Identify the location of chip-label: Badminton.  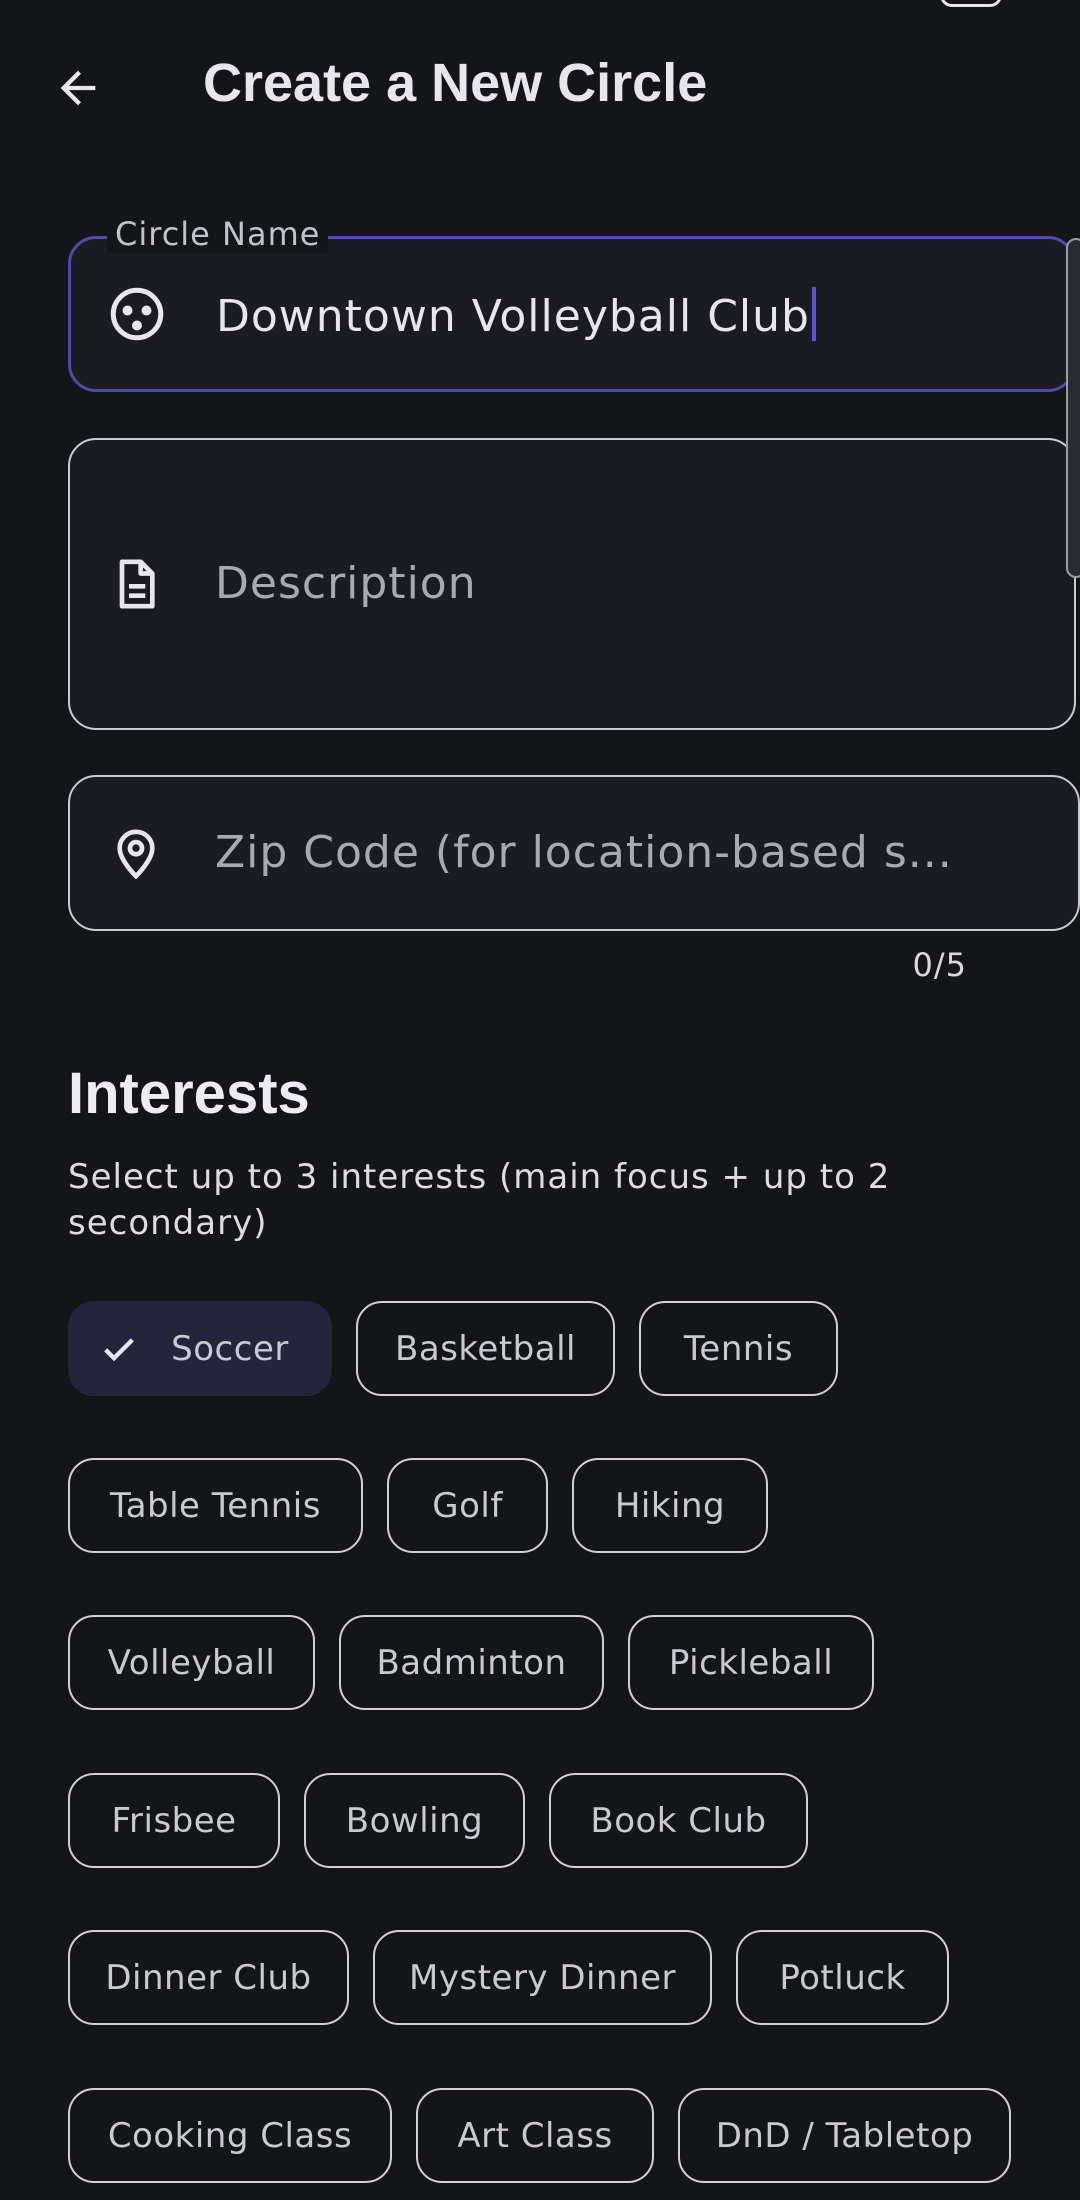
(471, 1662).